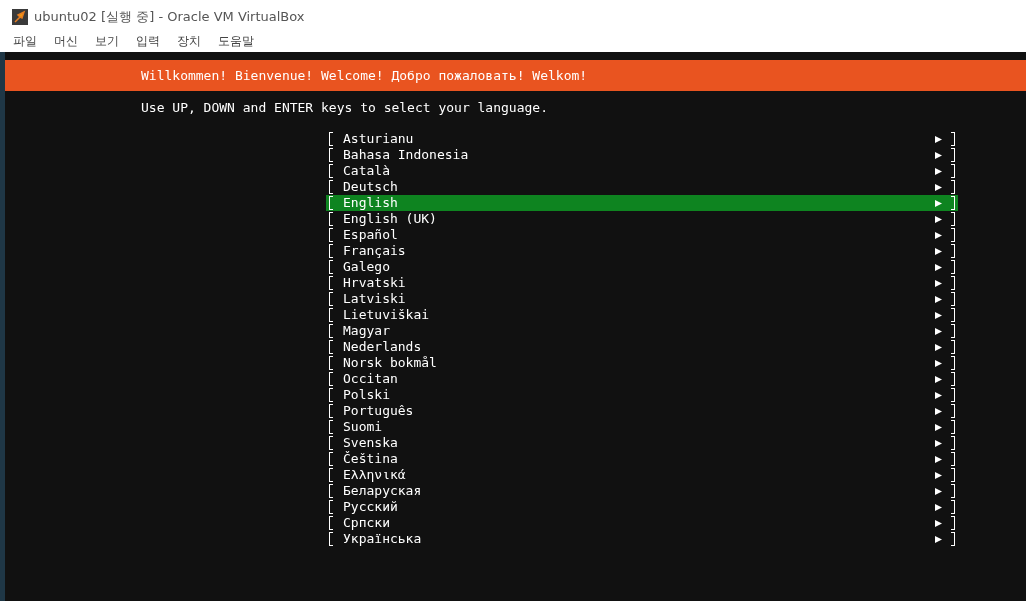  What do you see at coordinates (642, 267) in the screenshot?
I see `language-option: Galego` at bounding box center [642, 267].